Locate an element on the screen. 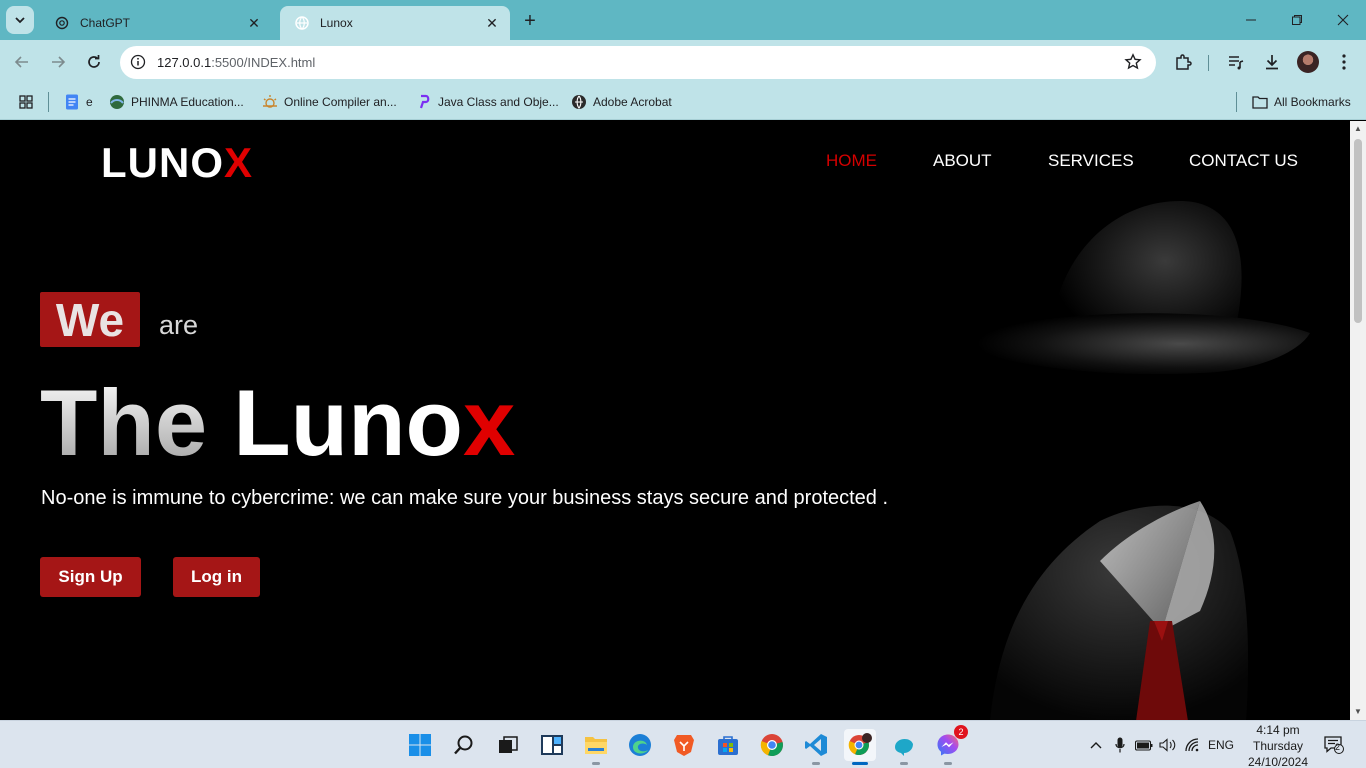 The image size is (1366, 768). headline-luno: Luno is located at coordinates (348, 422).